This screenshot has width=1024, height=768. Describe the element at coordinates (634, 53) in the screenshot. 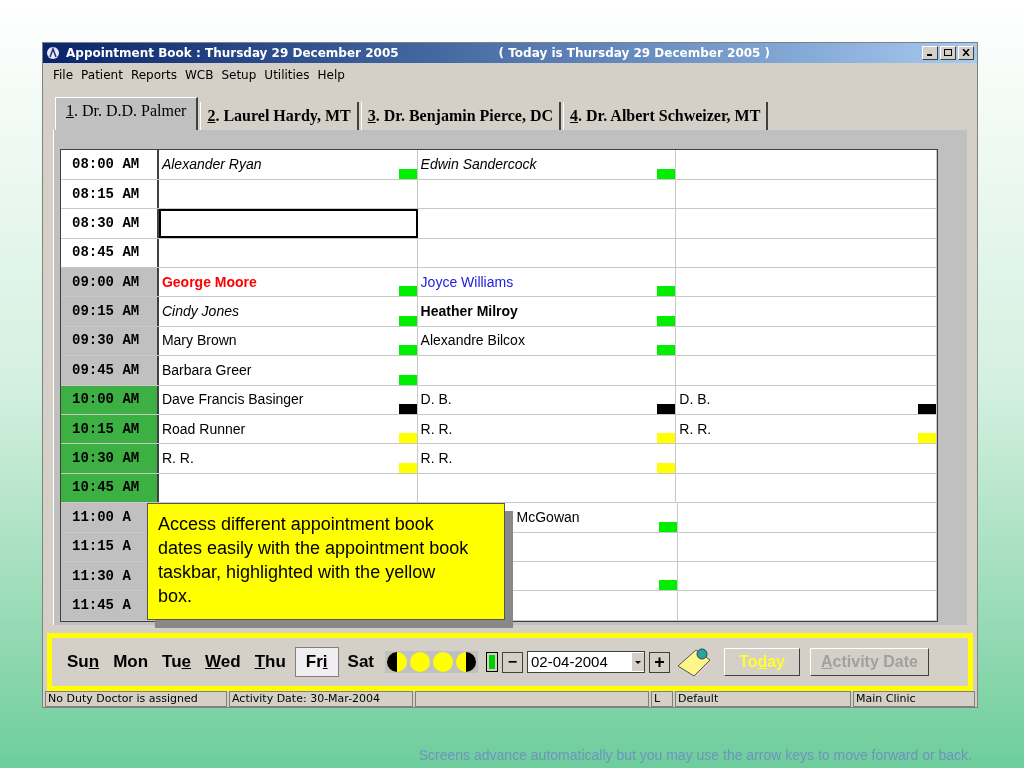

I see `today-note: ( Today is Thursday 29 December 2005 )` at that location.